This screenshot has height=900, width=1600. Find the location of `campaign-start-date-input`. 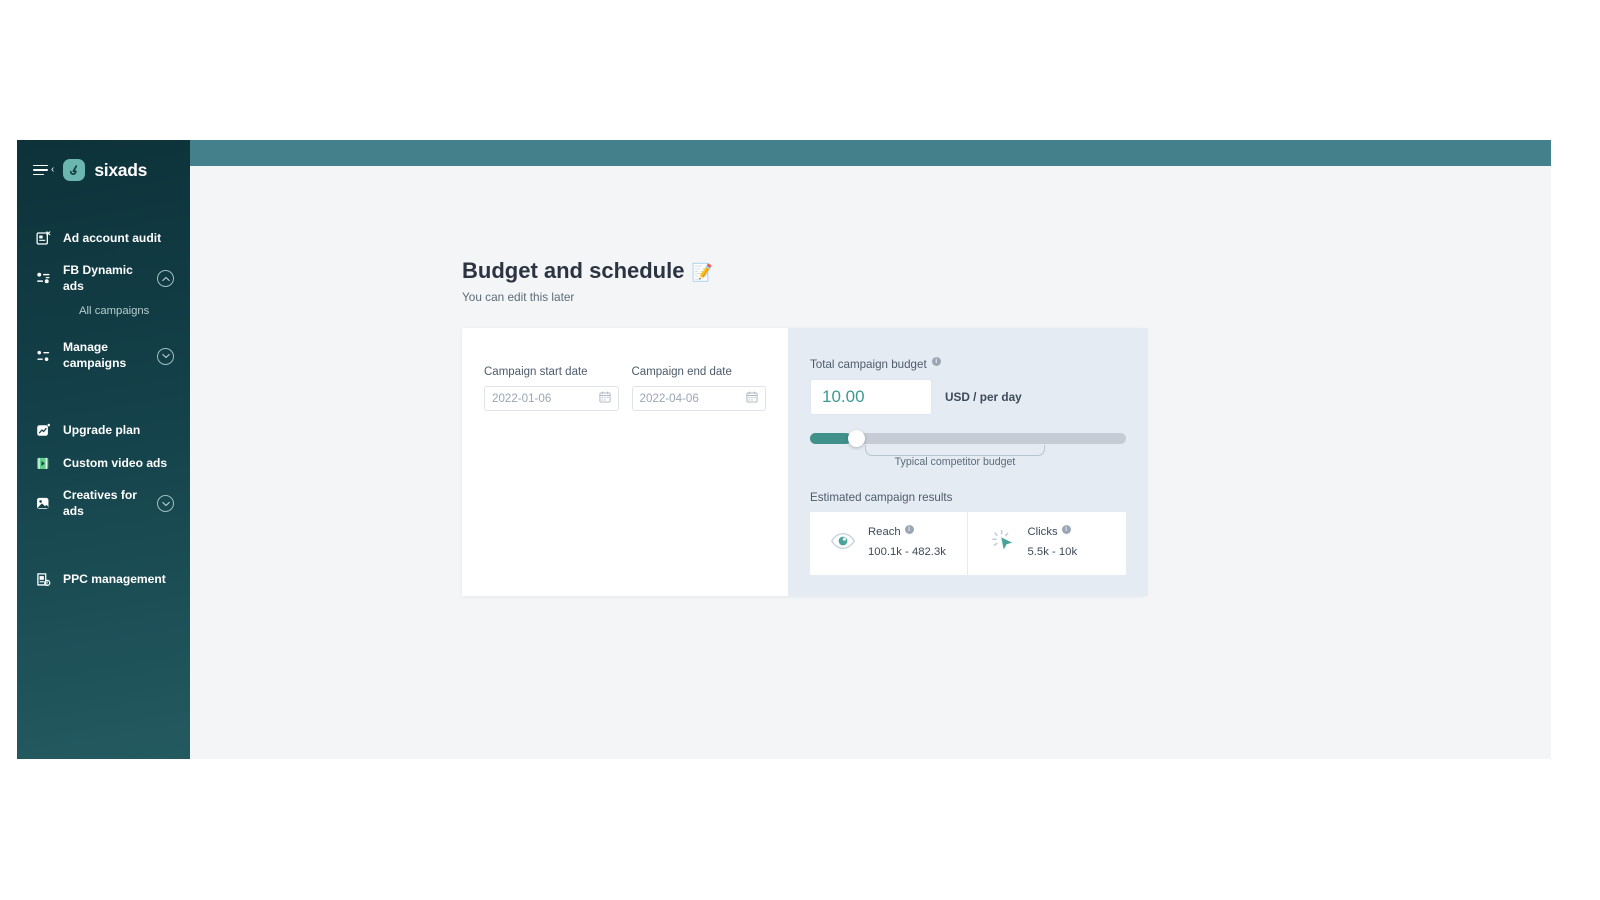

campaign-start-date-input is located at coordinates (543, 398).